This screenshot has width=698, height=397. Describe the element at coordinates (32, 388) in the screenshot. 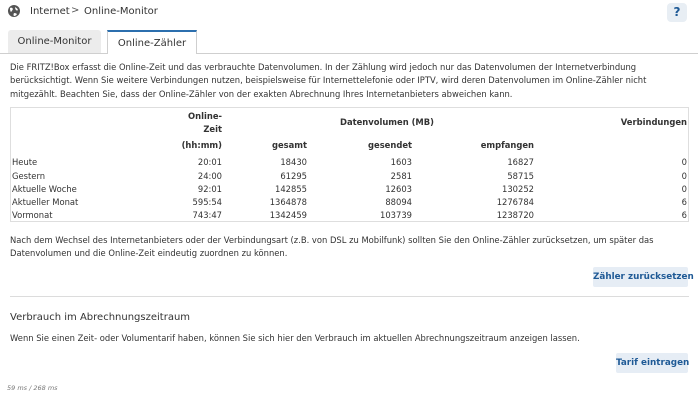

I see `timing-info: 59 ms / 268 ms` at that location.